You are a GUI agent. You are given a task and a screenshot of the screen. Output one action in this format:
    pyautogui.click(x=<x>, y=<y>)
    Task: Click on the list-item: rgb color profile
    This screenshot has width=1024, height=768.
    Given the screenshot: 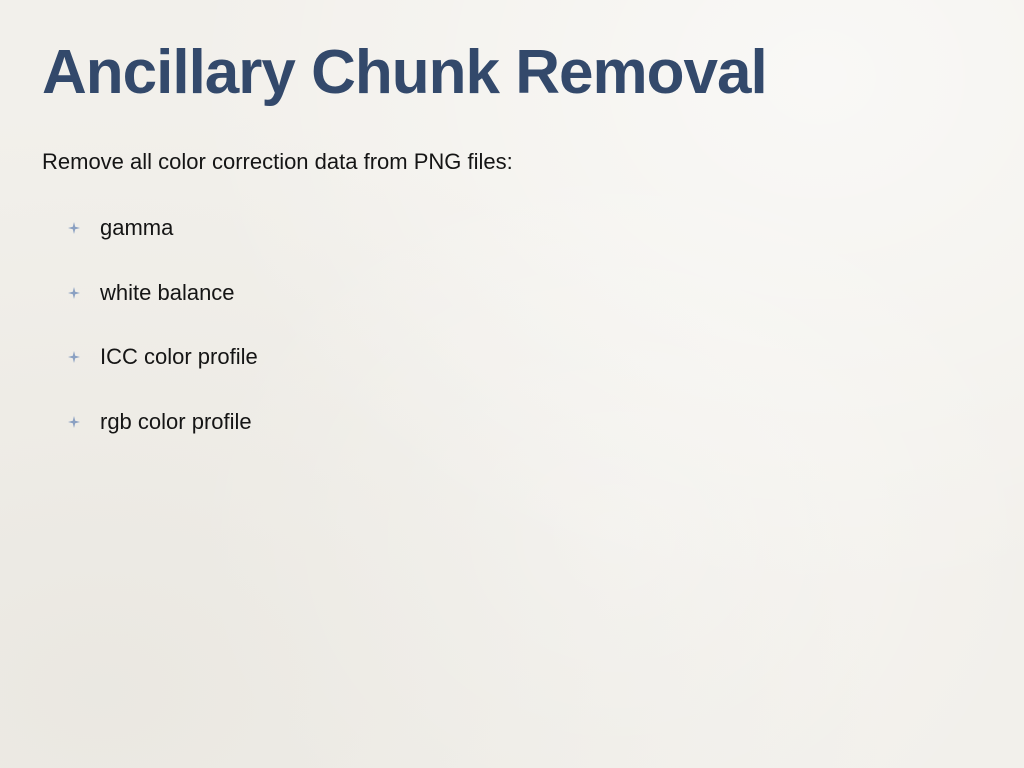 What is the action you would take?
    pyautogui.click(x=163, y=422)
    